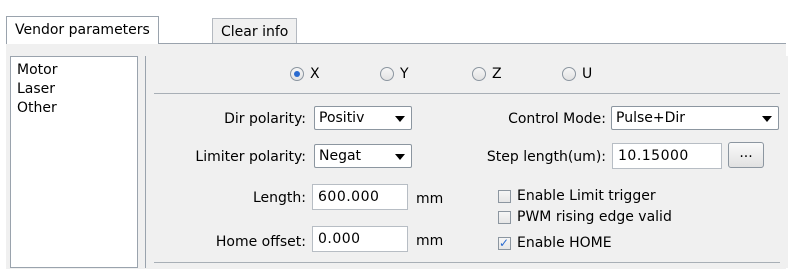 This screenshot has height=269, width=788. Describe the element at coordinates (360, 239) in the screenshot. I see `home-offset-input: 0.000` at that location.